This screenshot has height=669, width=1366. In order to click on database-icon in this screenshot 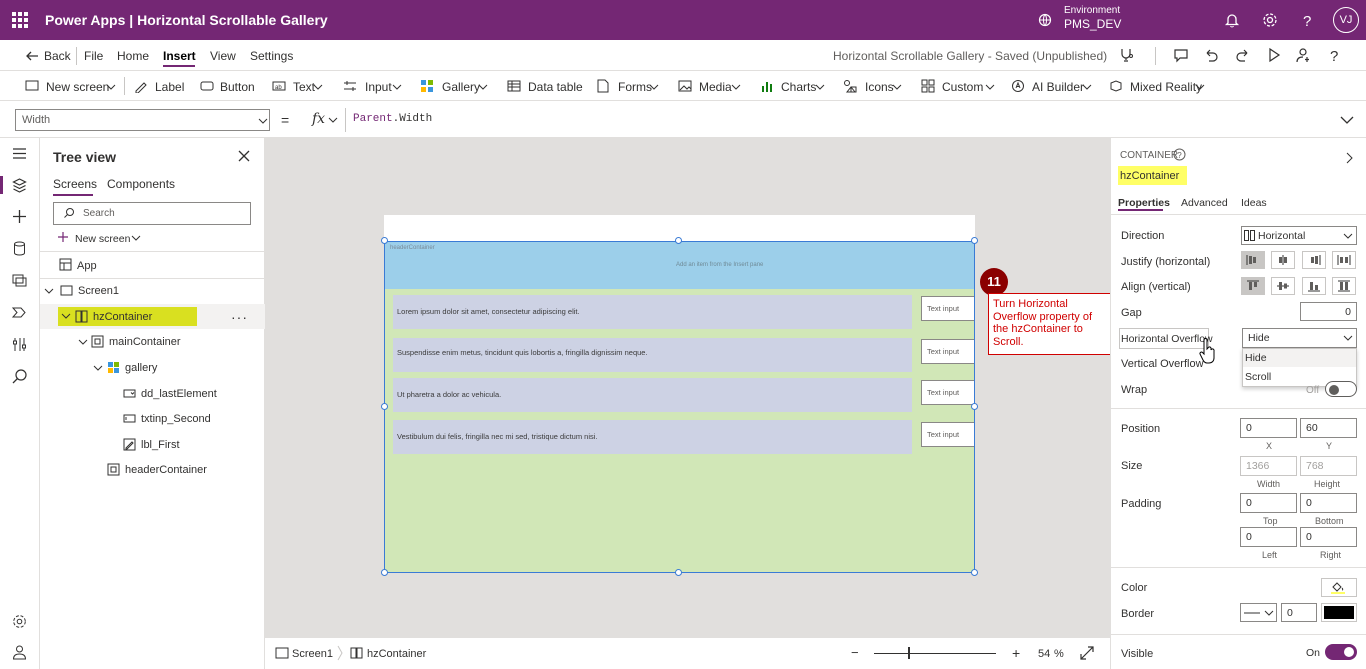, I will do `click(19, 248)`.